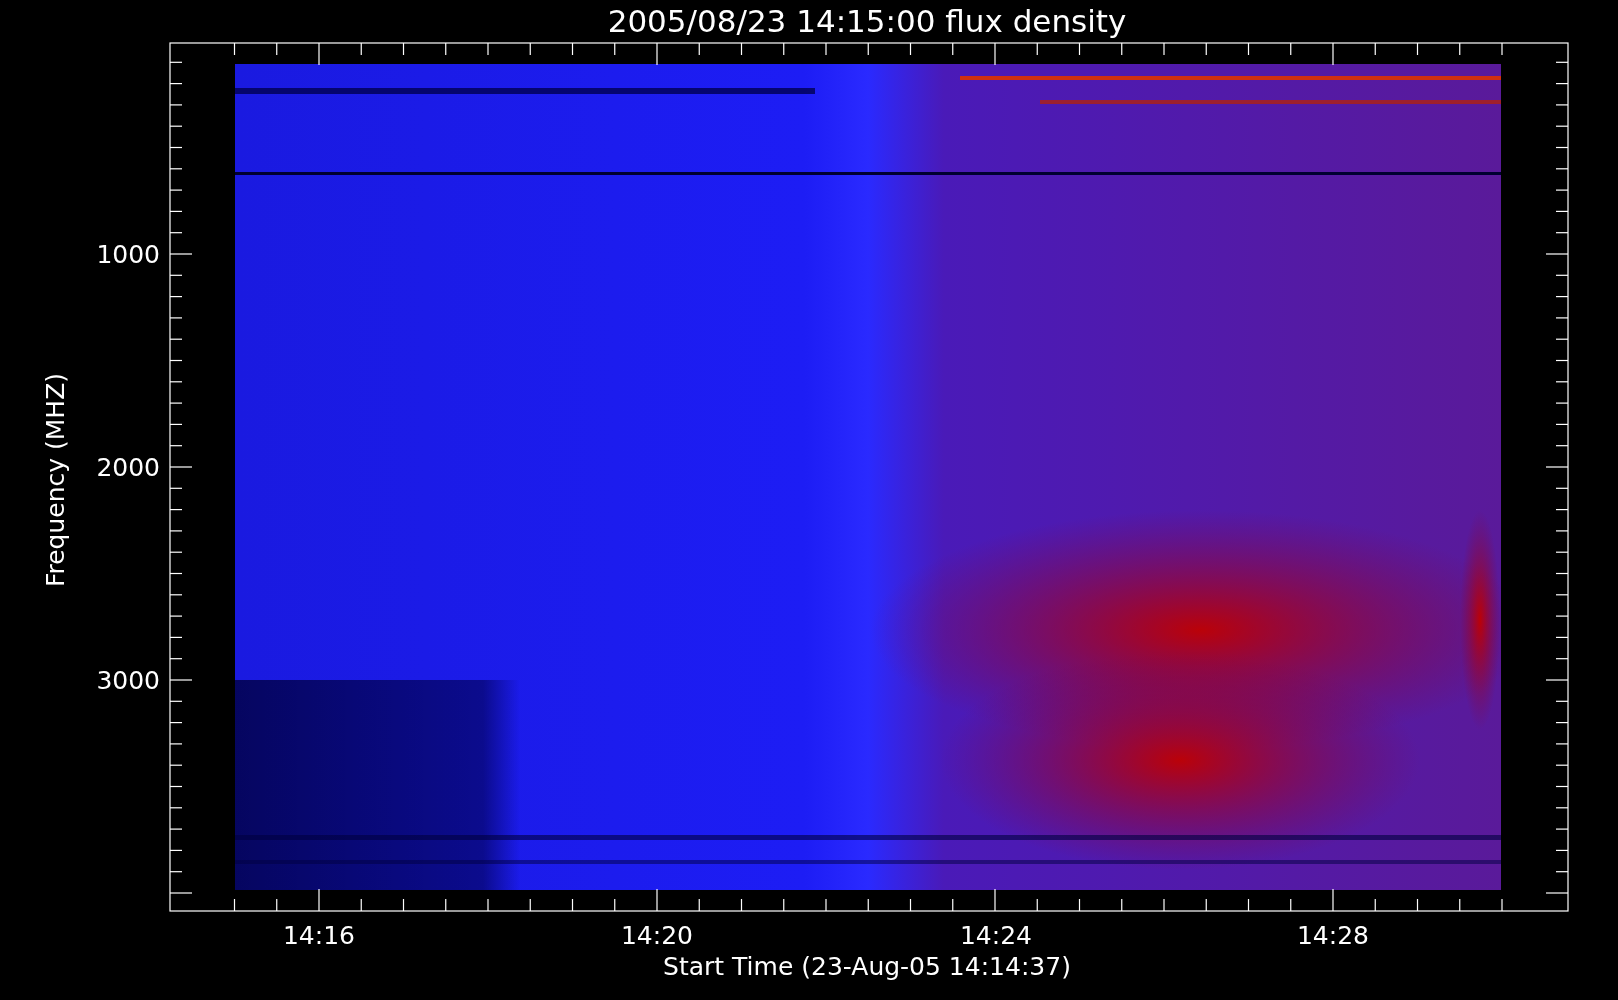  Describe the element at coordinates (319, 935) in the screenshot. I see `axis-tick-label: 14:16` at that location.